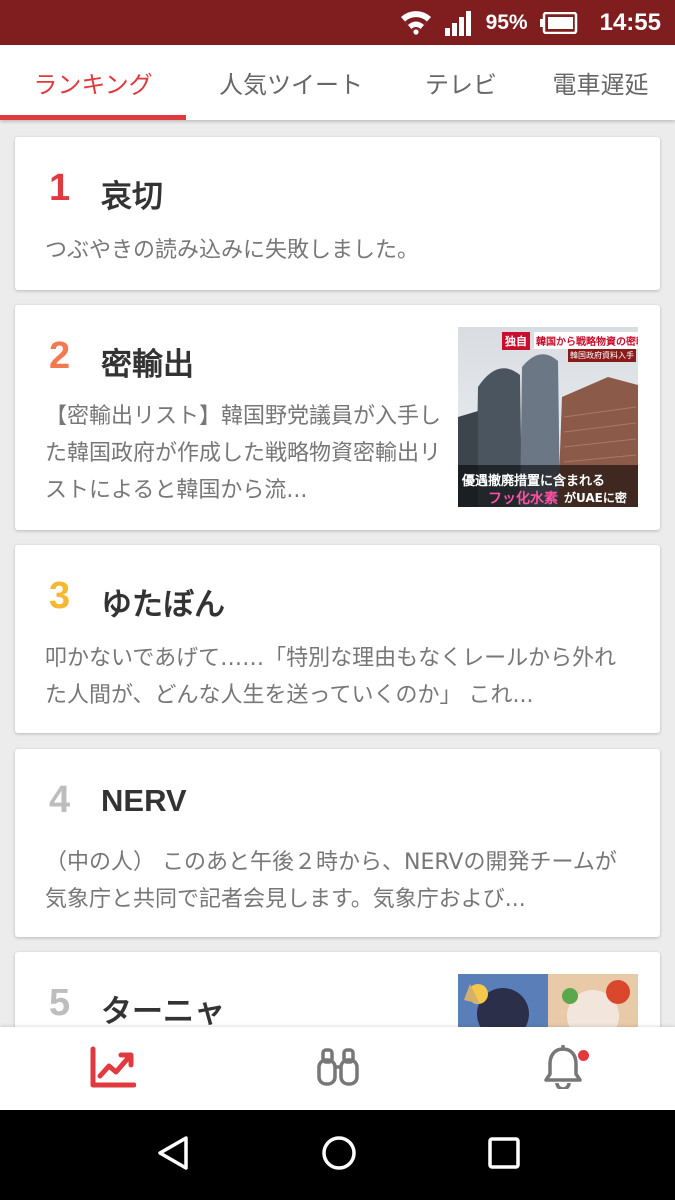 This screenshot has width=675, height=1200. Describe the element at coordinates (504, 1155) in the screenshot. I see `recents-icon` at that location.